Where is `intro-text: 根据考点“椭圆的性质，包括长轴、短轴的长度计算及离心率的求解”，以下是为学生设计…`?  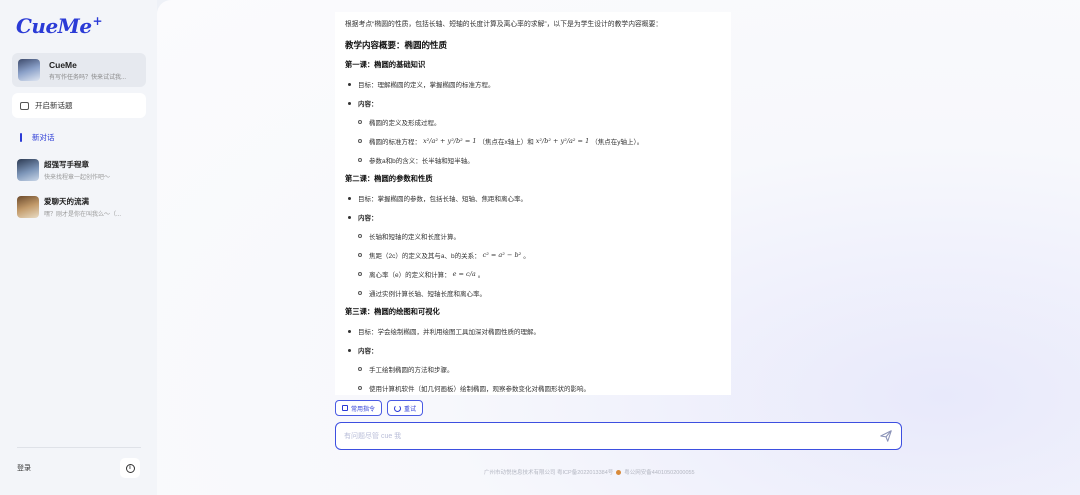
intro-text: 根据考点“椭圆的性质，包括长轴、短轴的长度计算及离心率的求解”，以下是为学生设计… is located at coordinates (504, 24).